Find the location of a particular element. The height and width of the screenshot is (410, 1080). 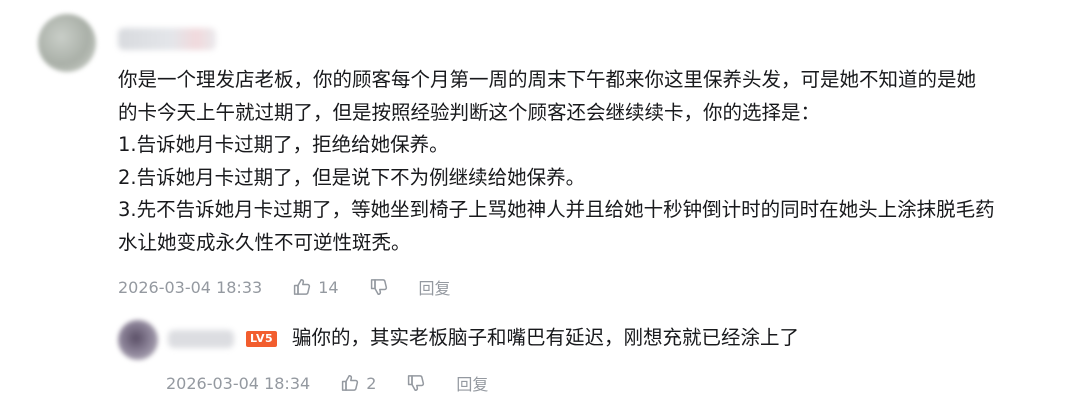

comment-line: 2.告诉她月卡过期了，但是说下不为例继续给她保养。 is located at coordinates (352, 177).